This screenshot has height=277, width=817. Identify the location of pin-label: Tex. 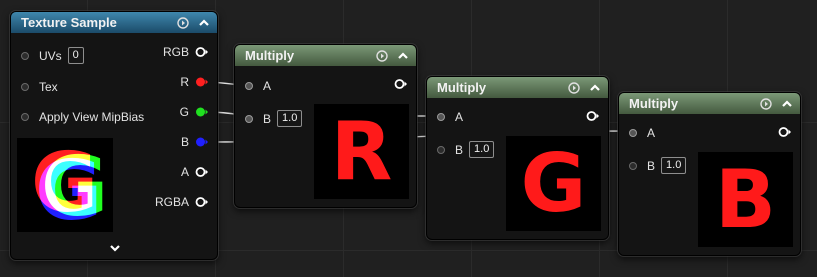
(48, 87).